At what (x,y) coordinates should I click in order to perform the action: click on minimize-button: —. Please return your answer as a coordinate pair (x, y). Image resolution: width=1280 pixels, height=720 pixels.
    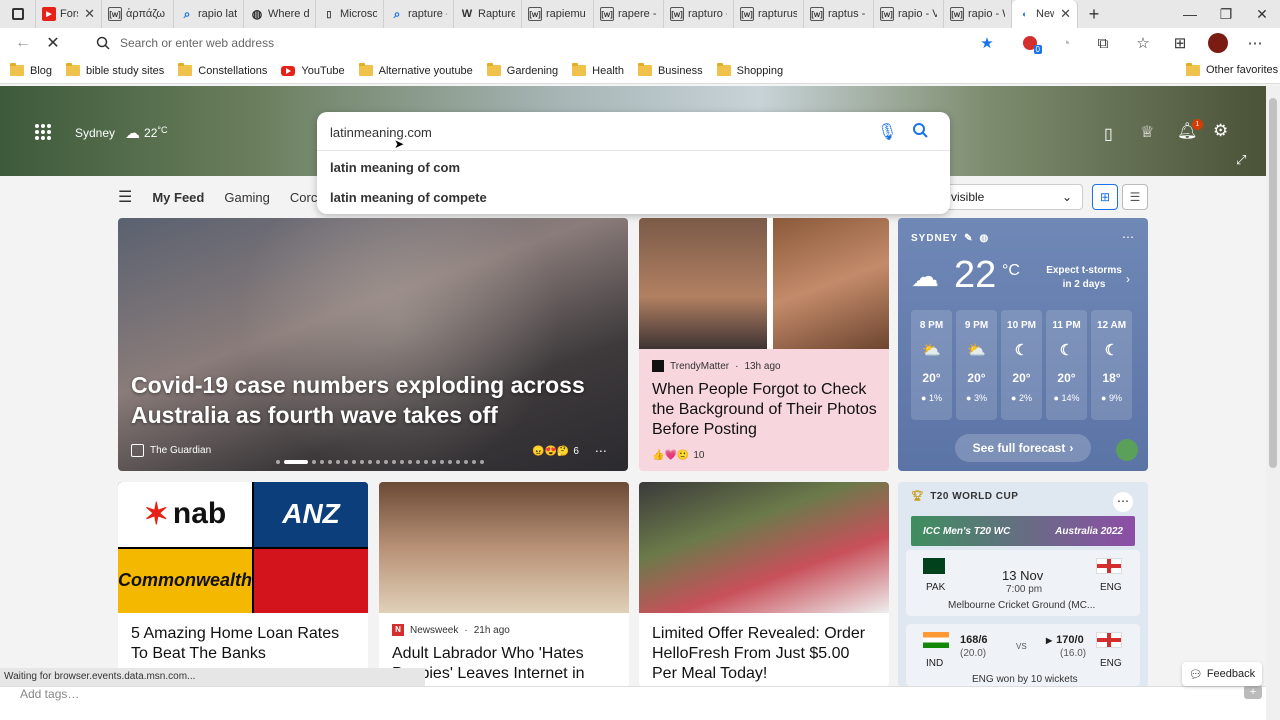
    Looking at the image, I should click on (1190, 14).